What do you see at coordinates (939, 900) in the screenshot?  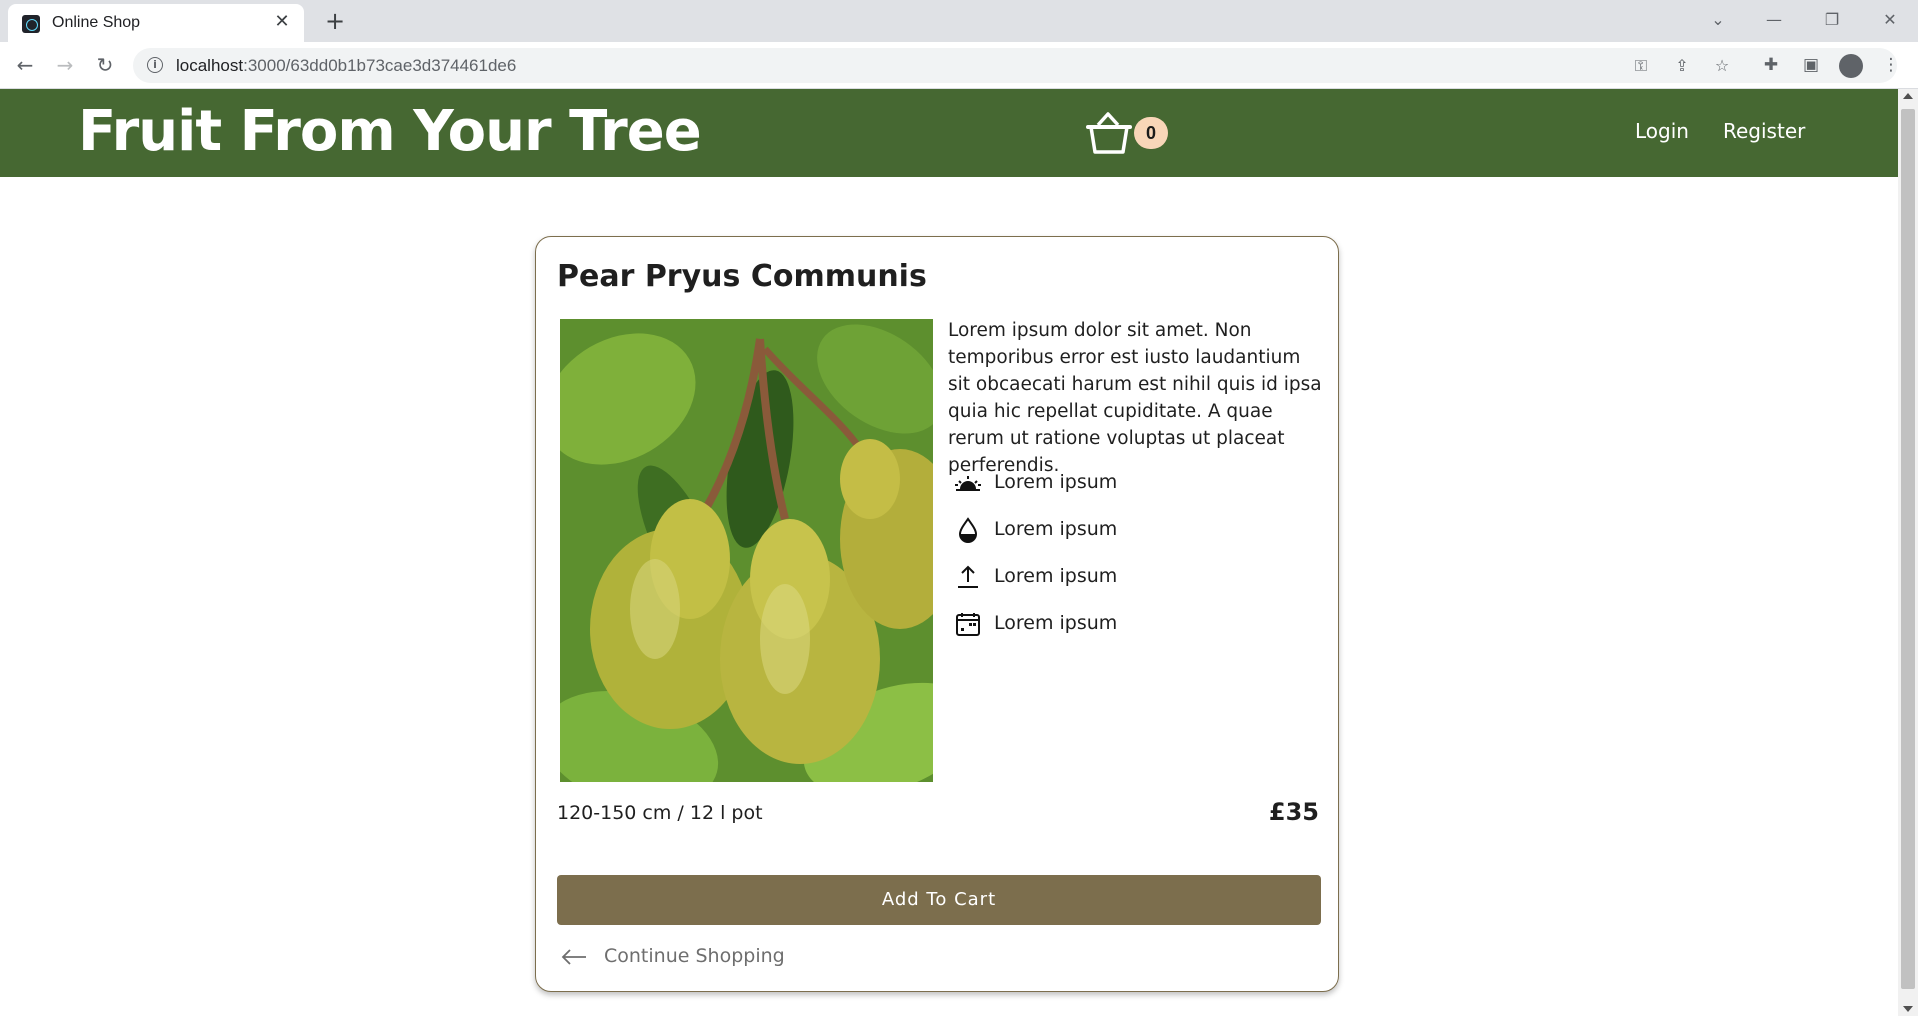 I see `add-to-cart-button: Add To Cart` at bounding box center [939, 900].